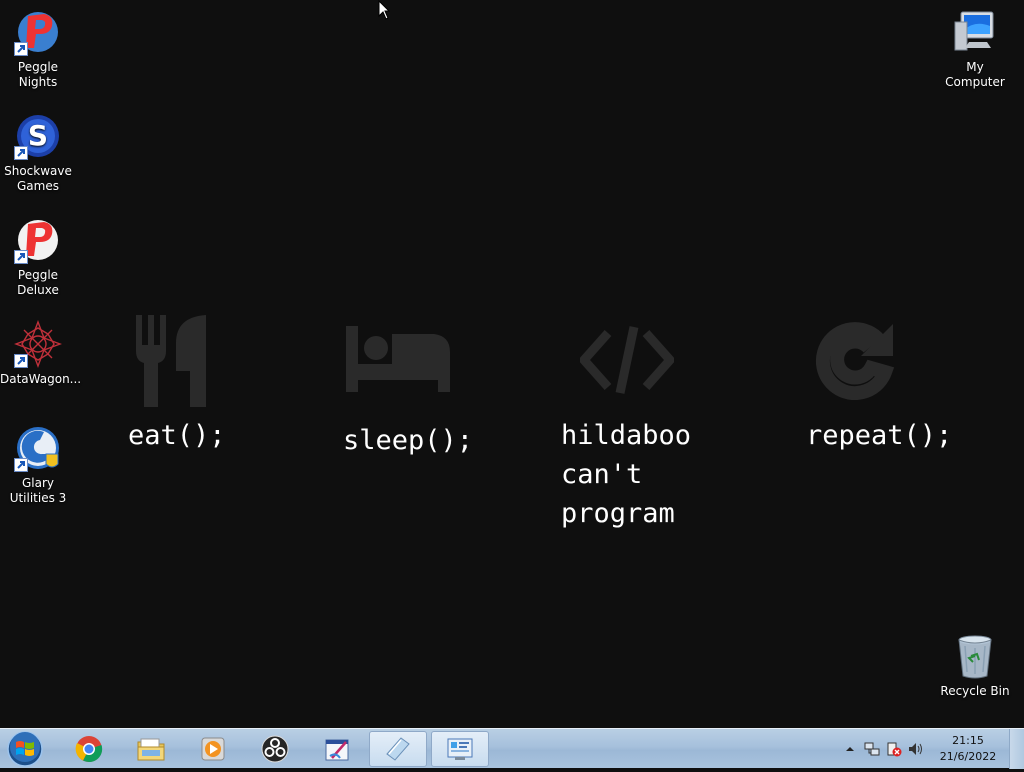 The width and height of the screenshot is (1024, 772). What do you see at coordinates (968, 749) in the screenshot?
I see `clock: 21:15 21/6/2022` at bounding box center [968, 749].